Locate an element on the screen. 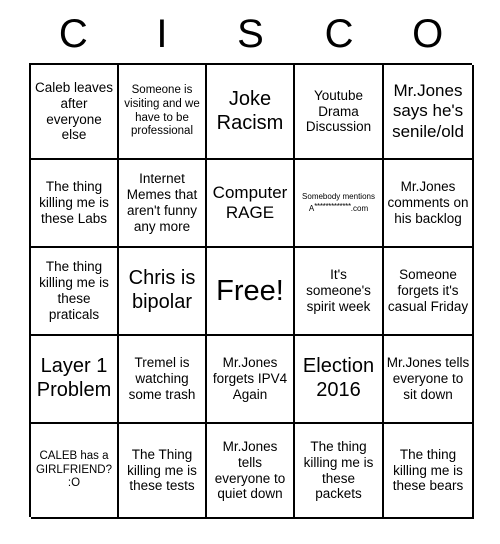 The image size is (500, 544). bingo-cell-text: Somebody mentions A*************.com is located at coordinates (338, 203).